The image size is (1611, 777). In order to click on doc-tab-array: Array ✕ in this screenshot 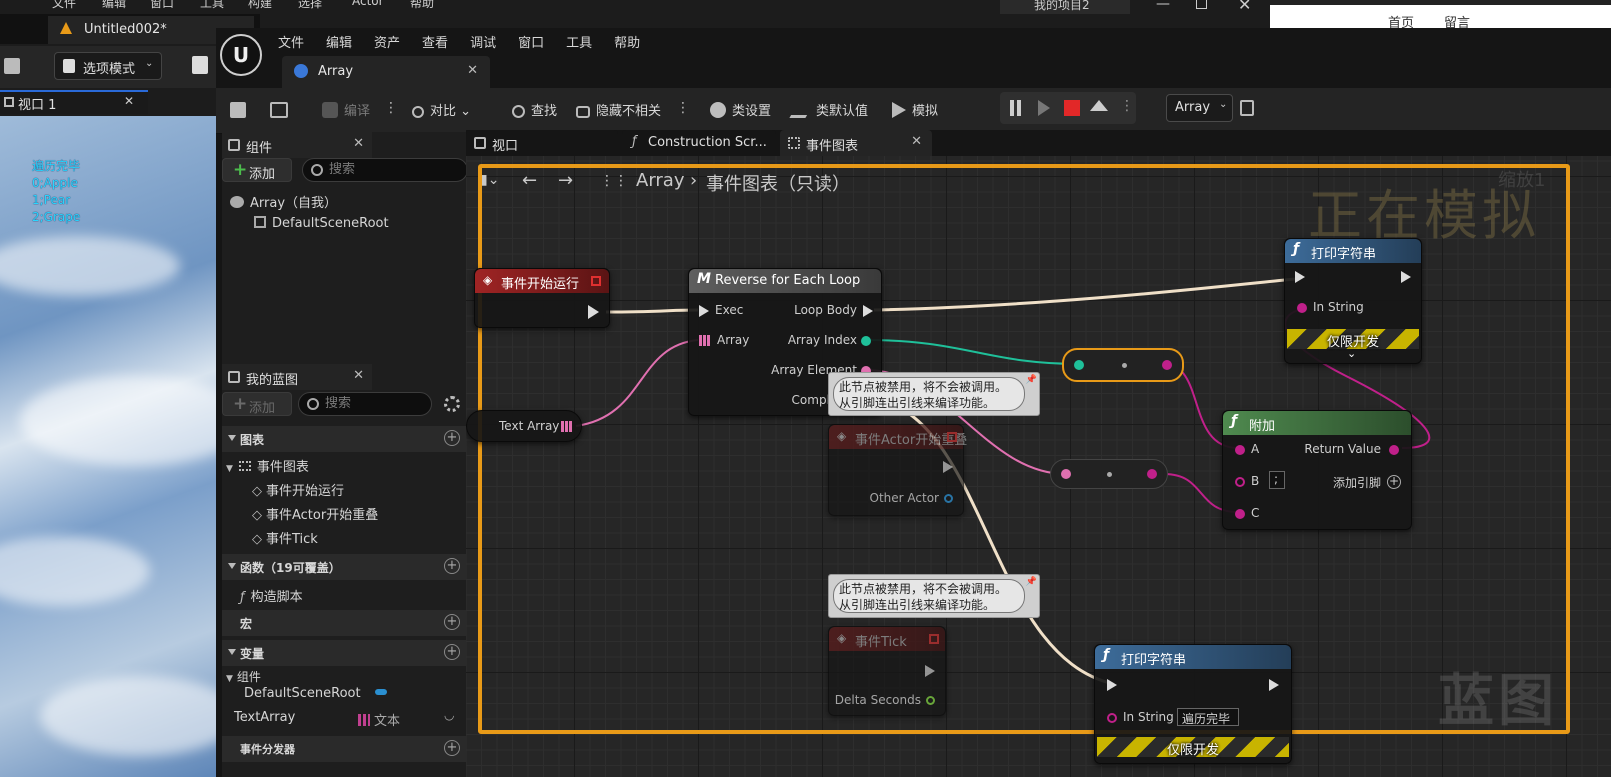, I will do `click(386, 72)`.